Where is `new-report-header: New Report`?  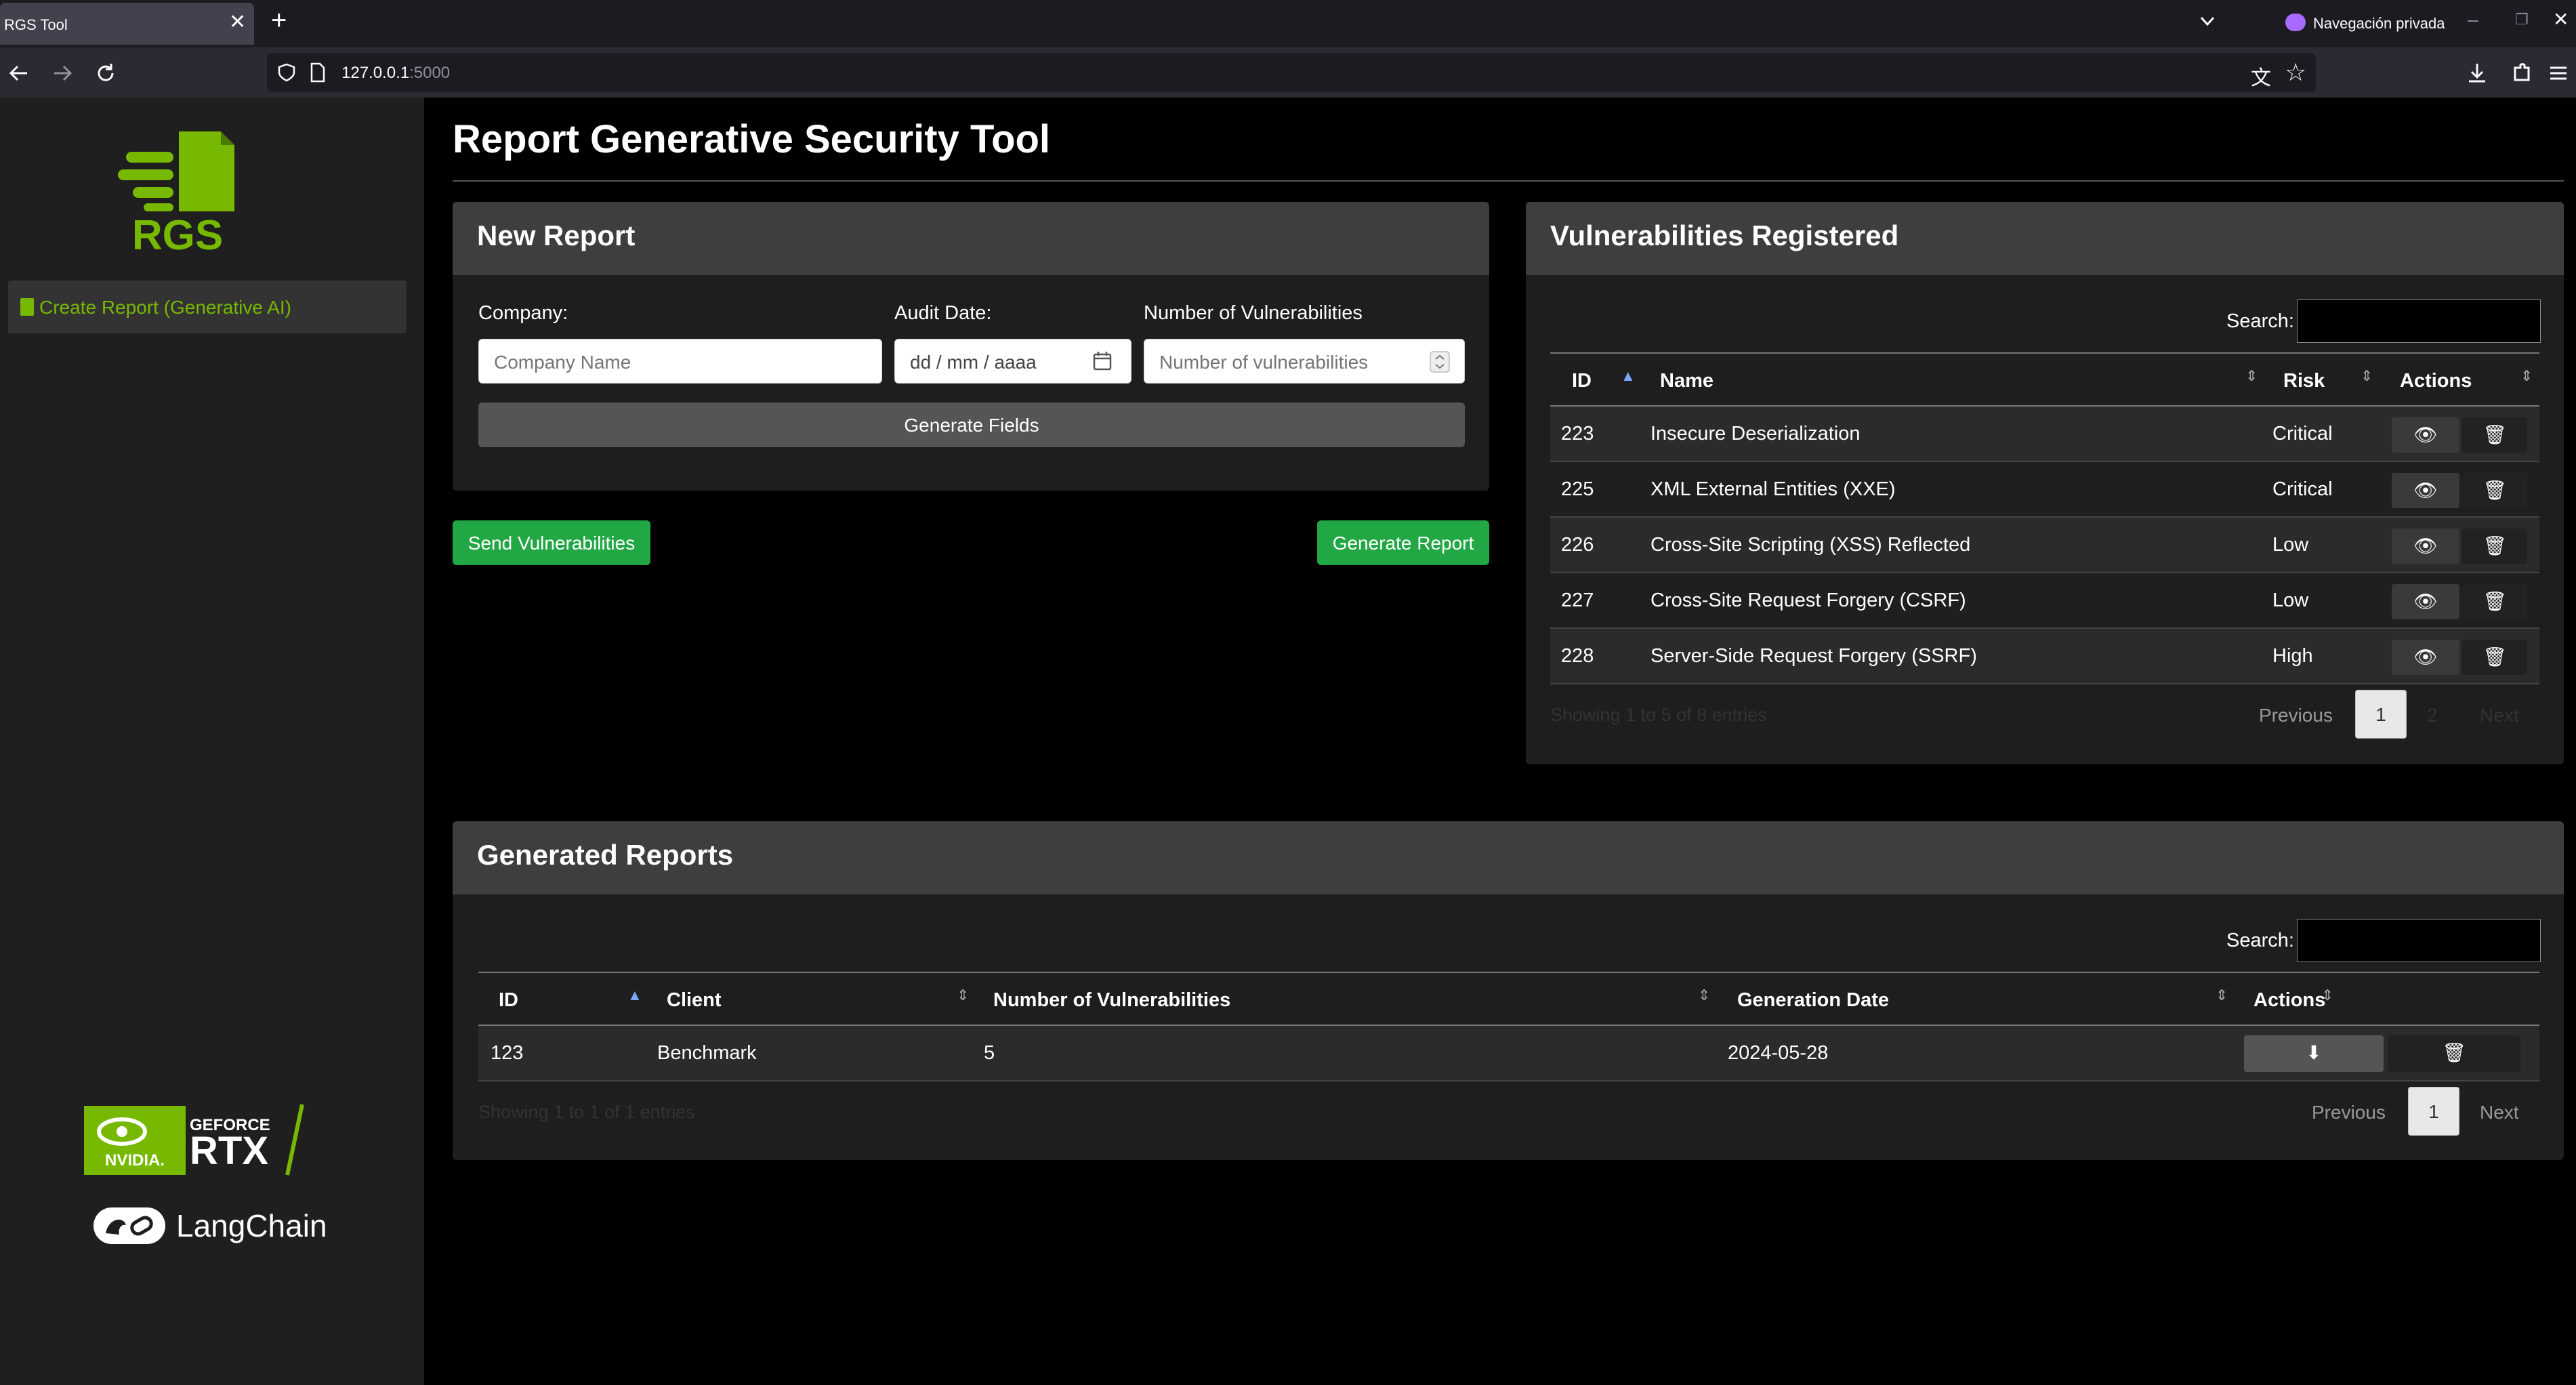
new-report-header: New Report is located at coordinates (971, 238).